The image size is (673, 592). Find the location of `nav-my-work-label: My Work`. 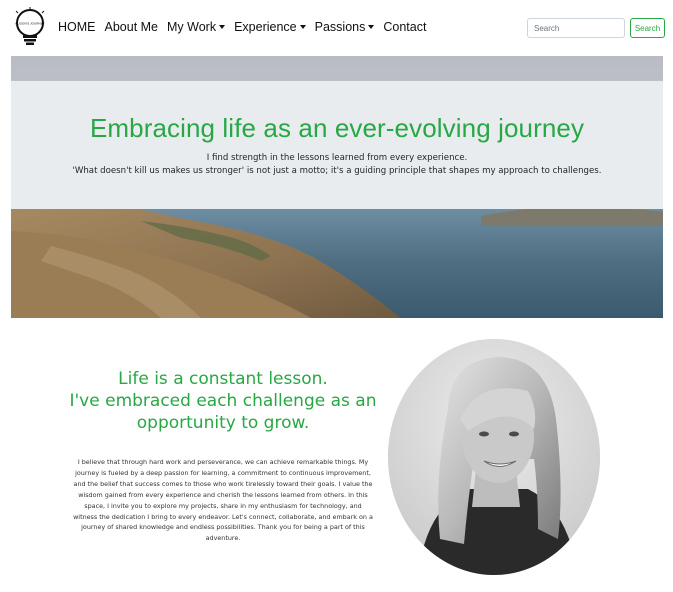

nav-my-work-label: My Work is located at coordinates (192, 27).